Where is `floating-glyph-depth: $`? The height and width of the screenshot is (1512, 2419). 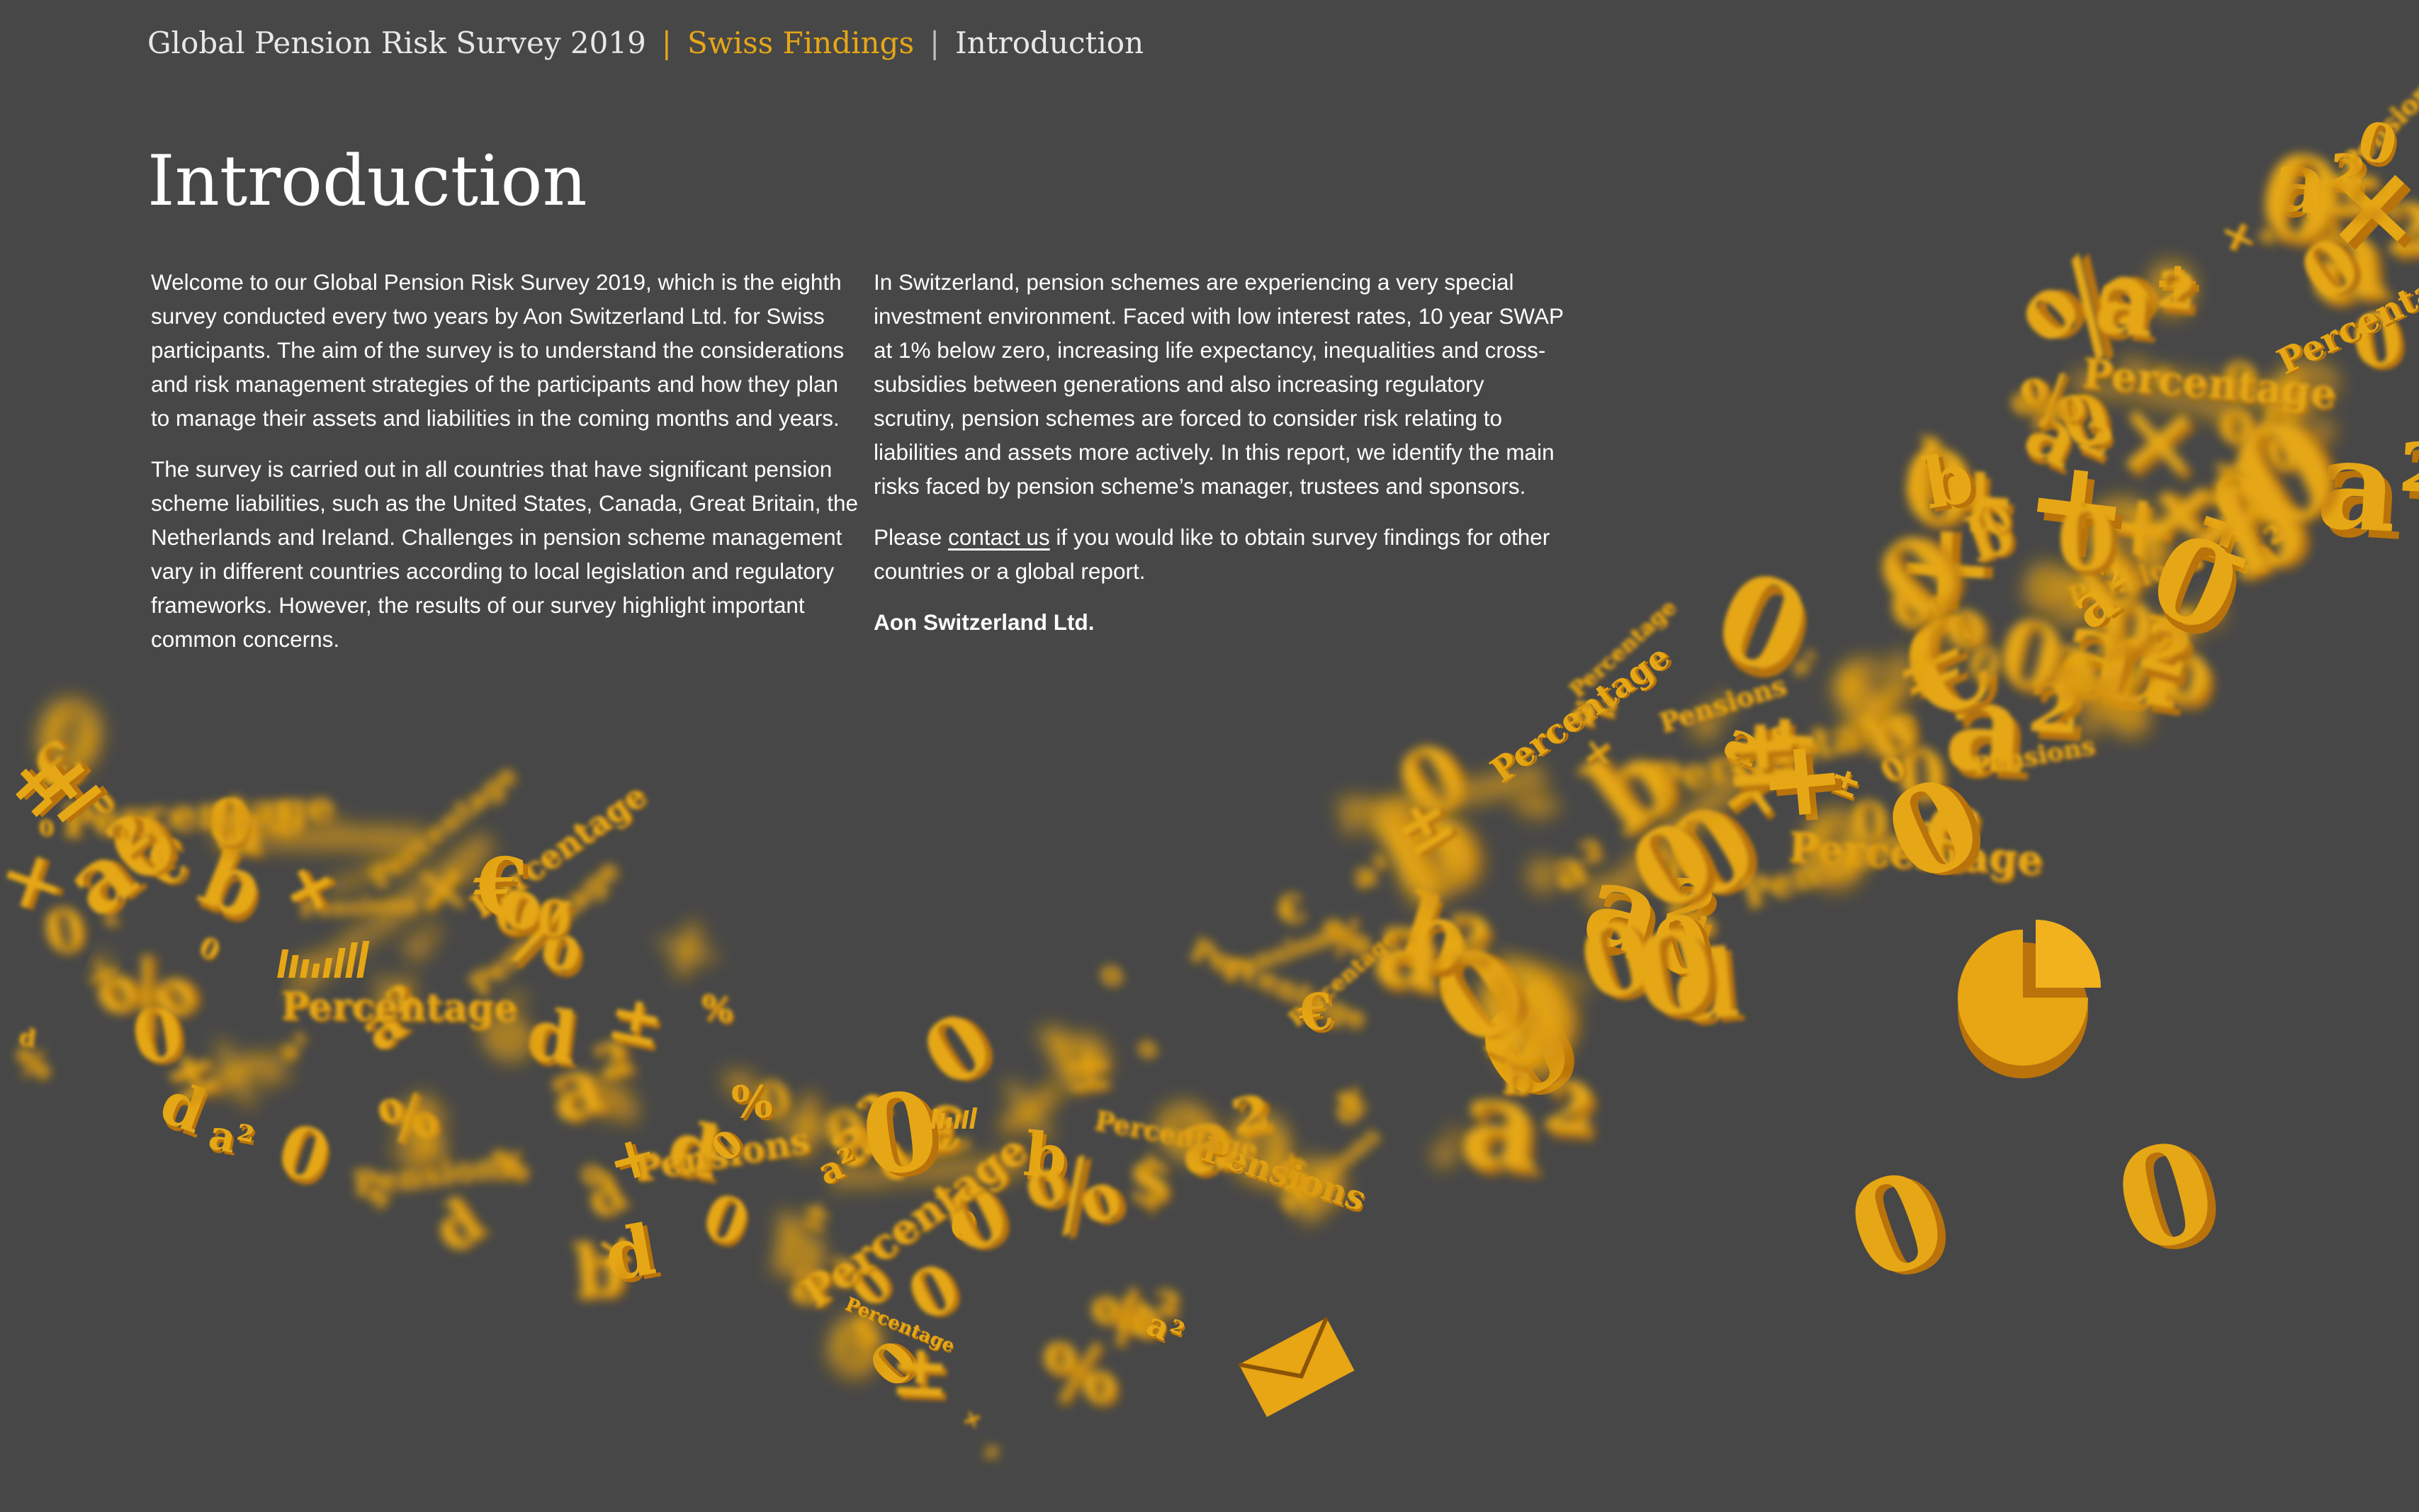 floating-glyph-depth: $ is located at coordinates (424, 1134).